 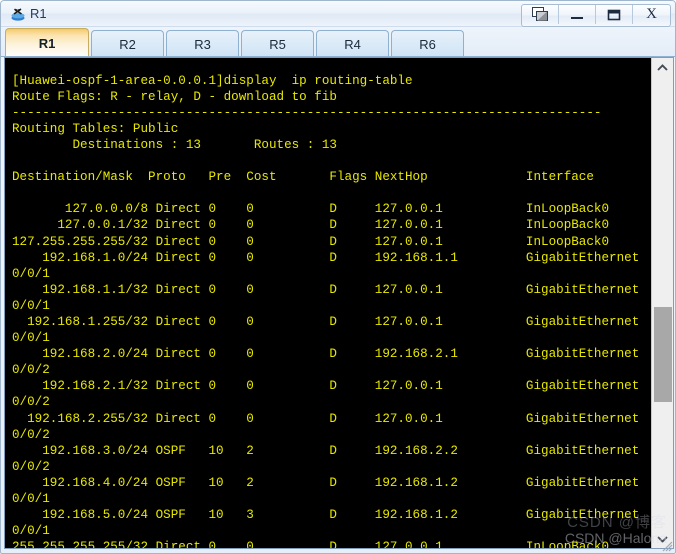 What do you see at coordinates (614, 14) in the screenshot?
I see `maximize-button` at bounding box center [614, 14].